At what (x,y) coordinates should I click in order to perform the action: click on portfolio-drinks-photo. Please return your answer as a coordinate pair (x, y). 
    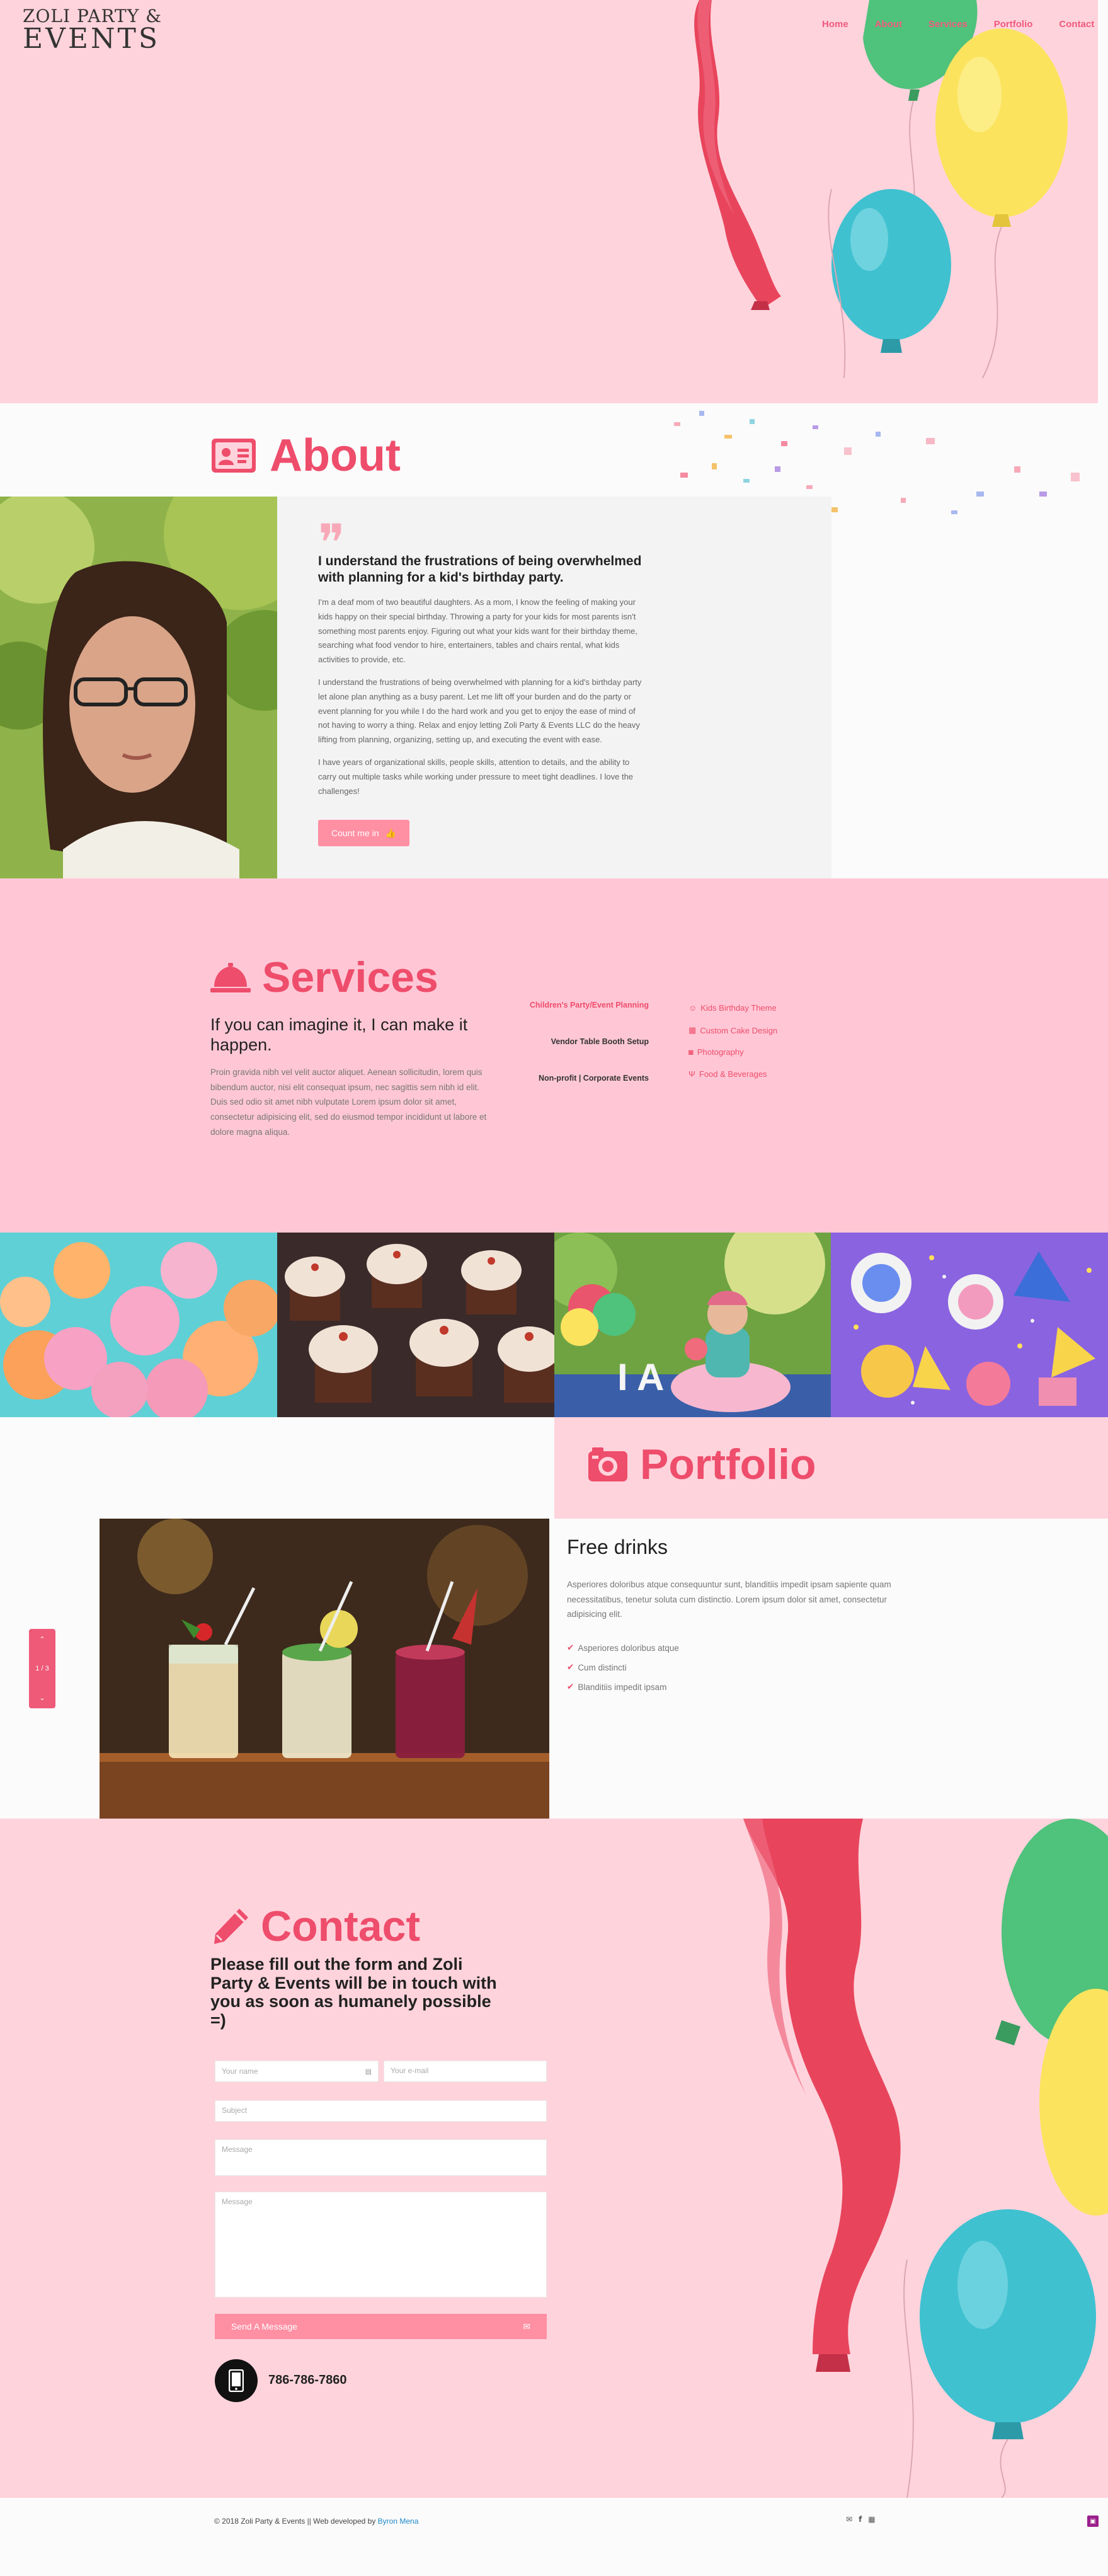
    Looking at the image, I should click on (324, 1669).